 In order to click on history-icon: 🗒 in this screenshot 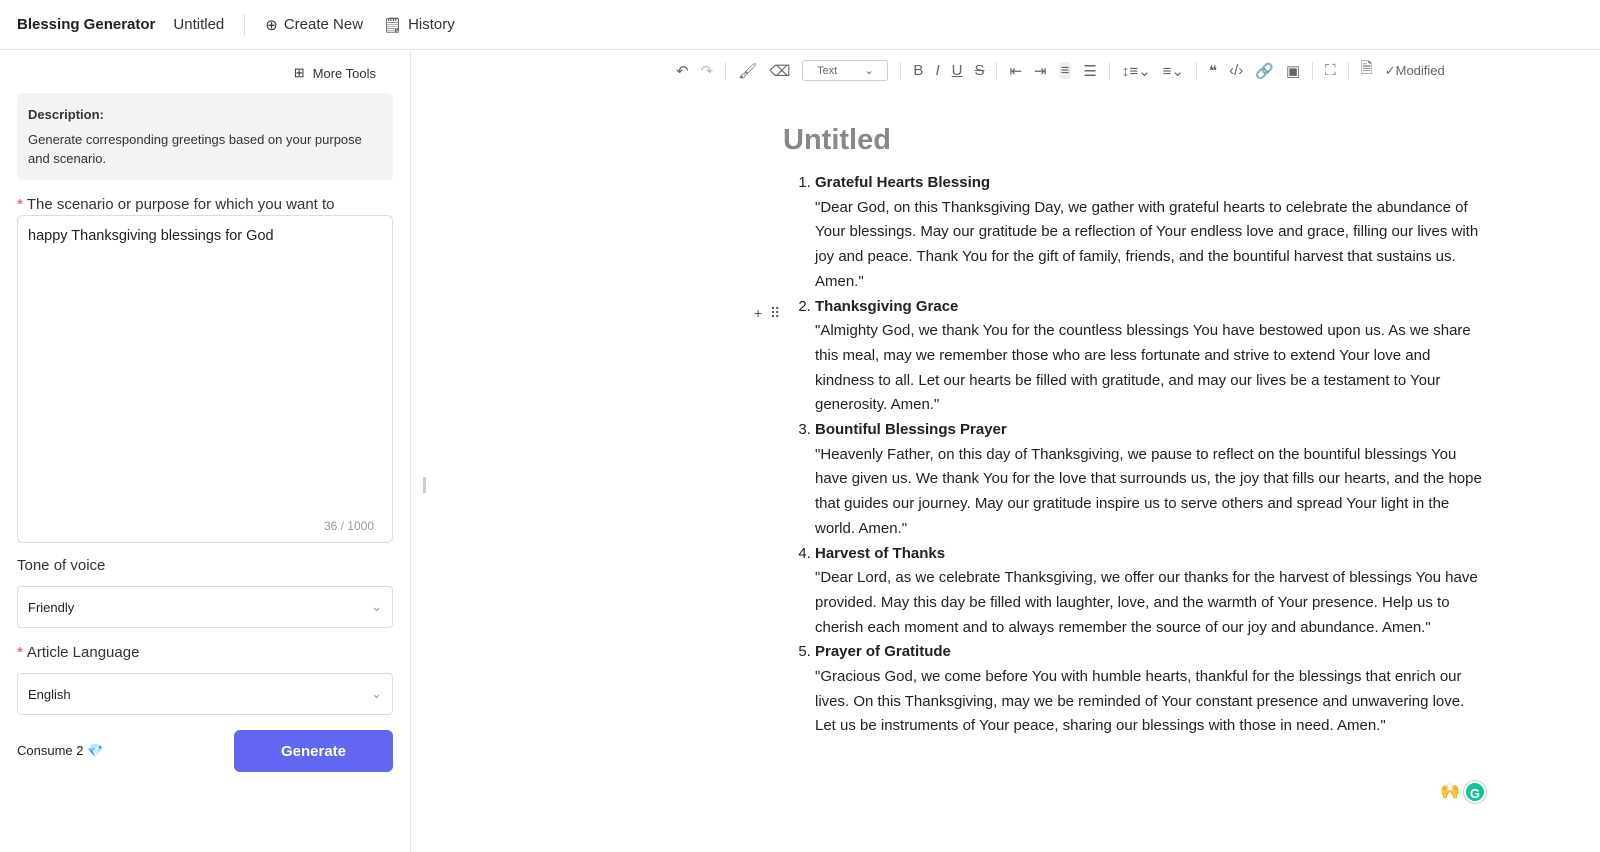, I will do `click(393, 25)`.